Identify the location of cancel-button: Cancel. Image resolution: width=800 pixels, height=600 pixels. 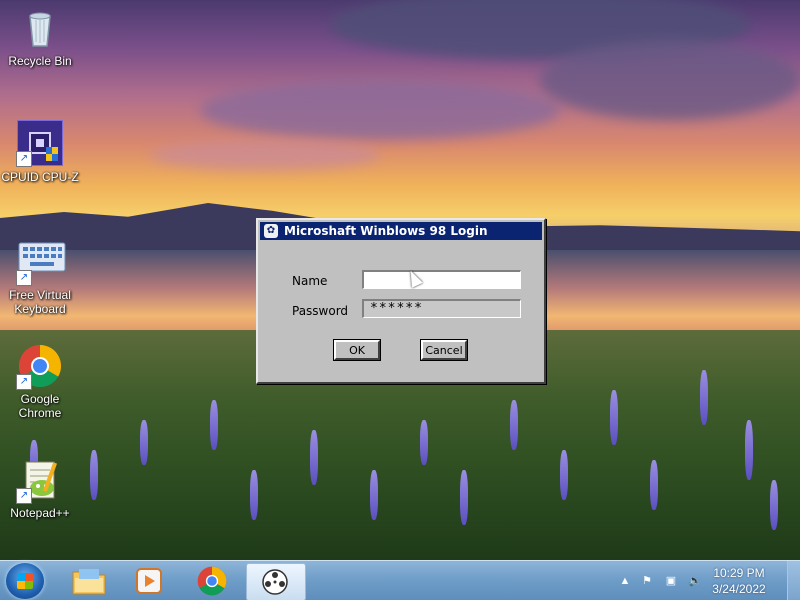
(444, 350).